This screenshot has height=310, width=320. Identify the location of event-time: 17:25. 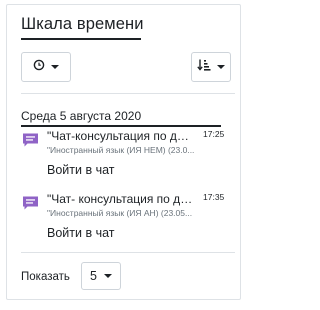
(214, 134).